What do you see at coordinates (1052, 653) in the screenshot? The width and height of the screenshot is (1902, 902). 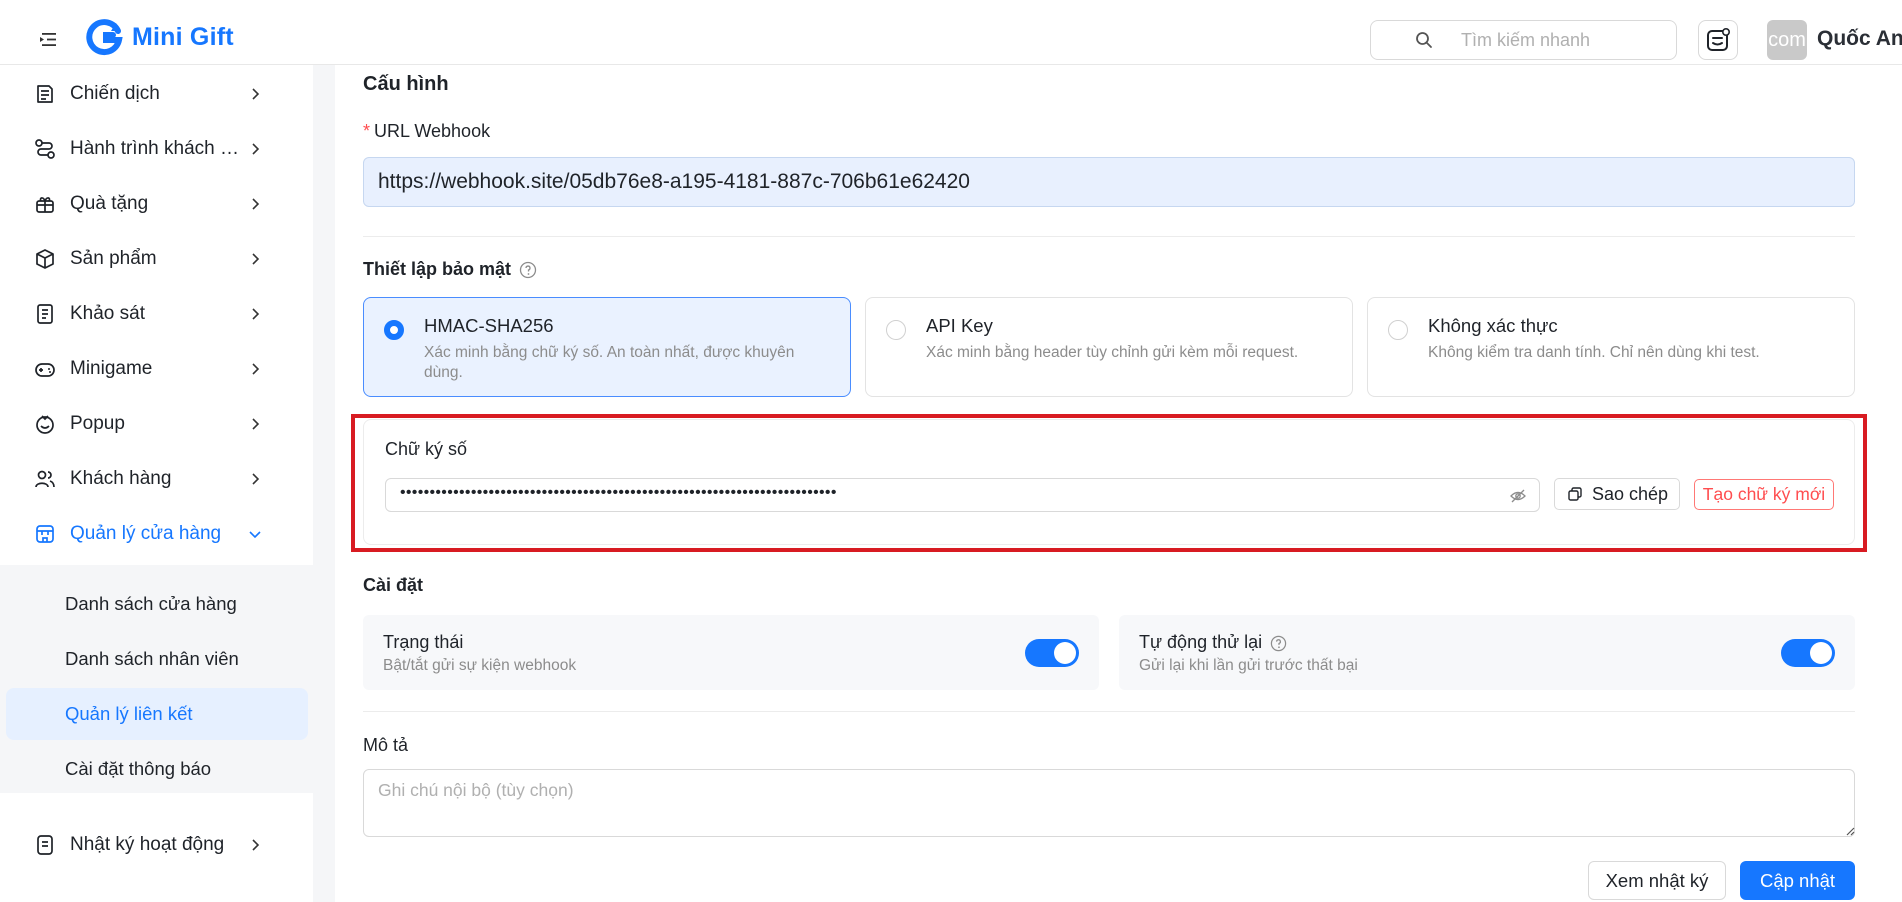 I see `status-toggle` at bounding box center [1052, 653].